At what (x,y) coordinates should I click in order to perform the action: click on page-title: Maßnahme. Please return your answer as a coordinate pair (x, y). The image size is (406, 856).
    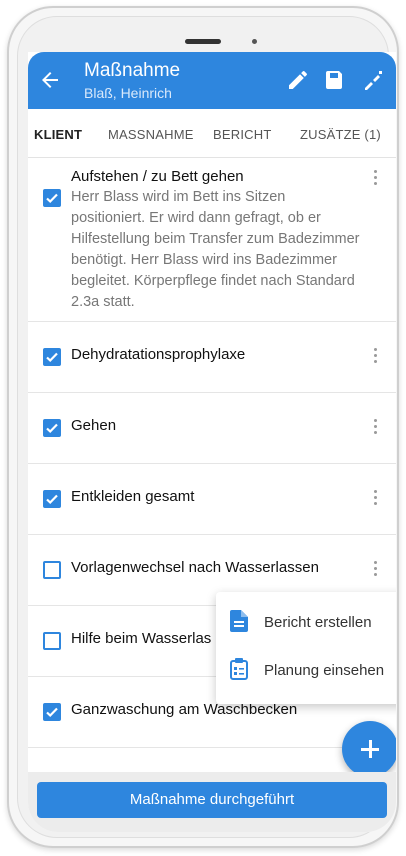
    Looking at the image, I should click on (132, 70).